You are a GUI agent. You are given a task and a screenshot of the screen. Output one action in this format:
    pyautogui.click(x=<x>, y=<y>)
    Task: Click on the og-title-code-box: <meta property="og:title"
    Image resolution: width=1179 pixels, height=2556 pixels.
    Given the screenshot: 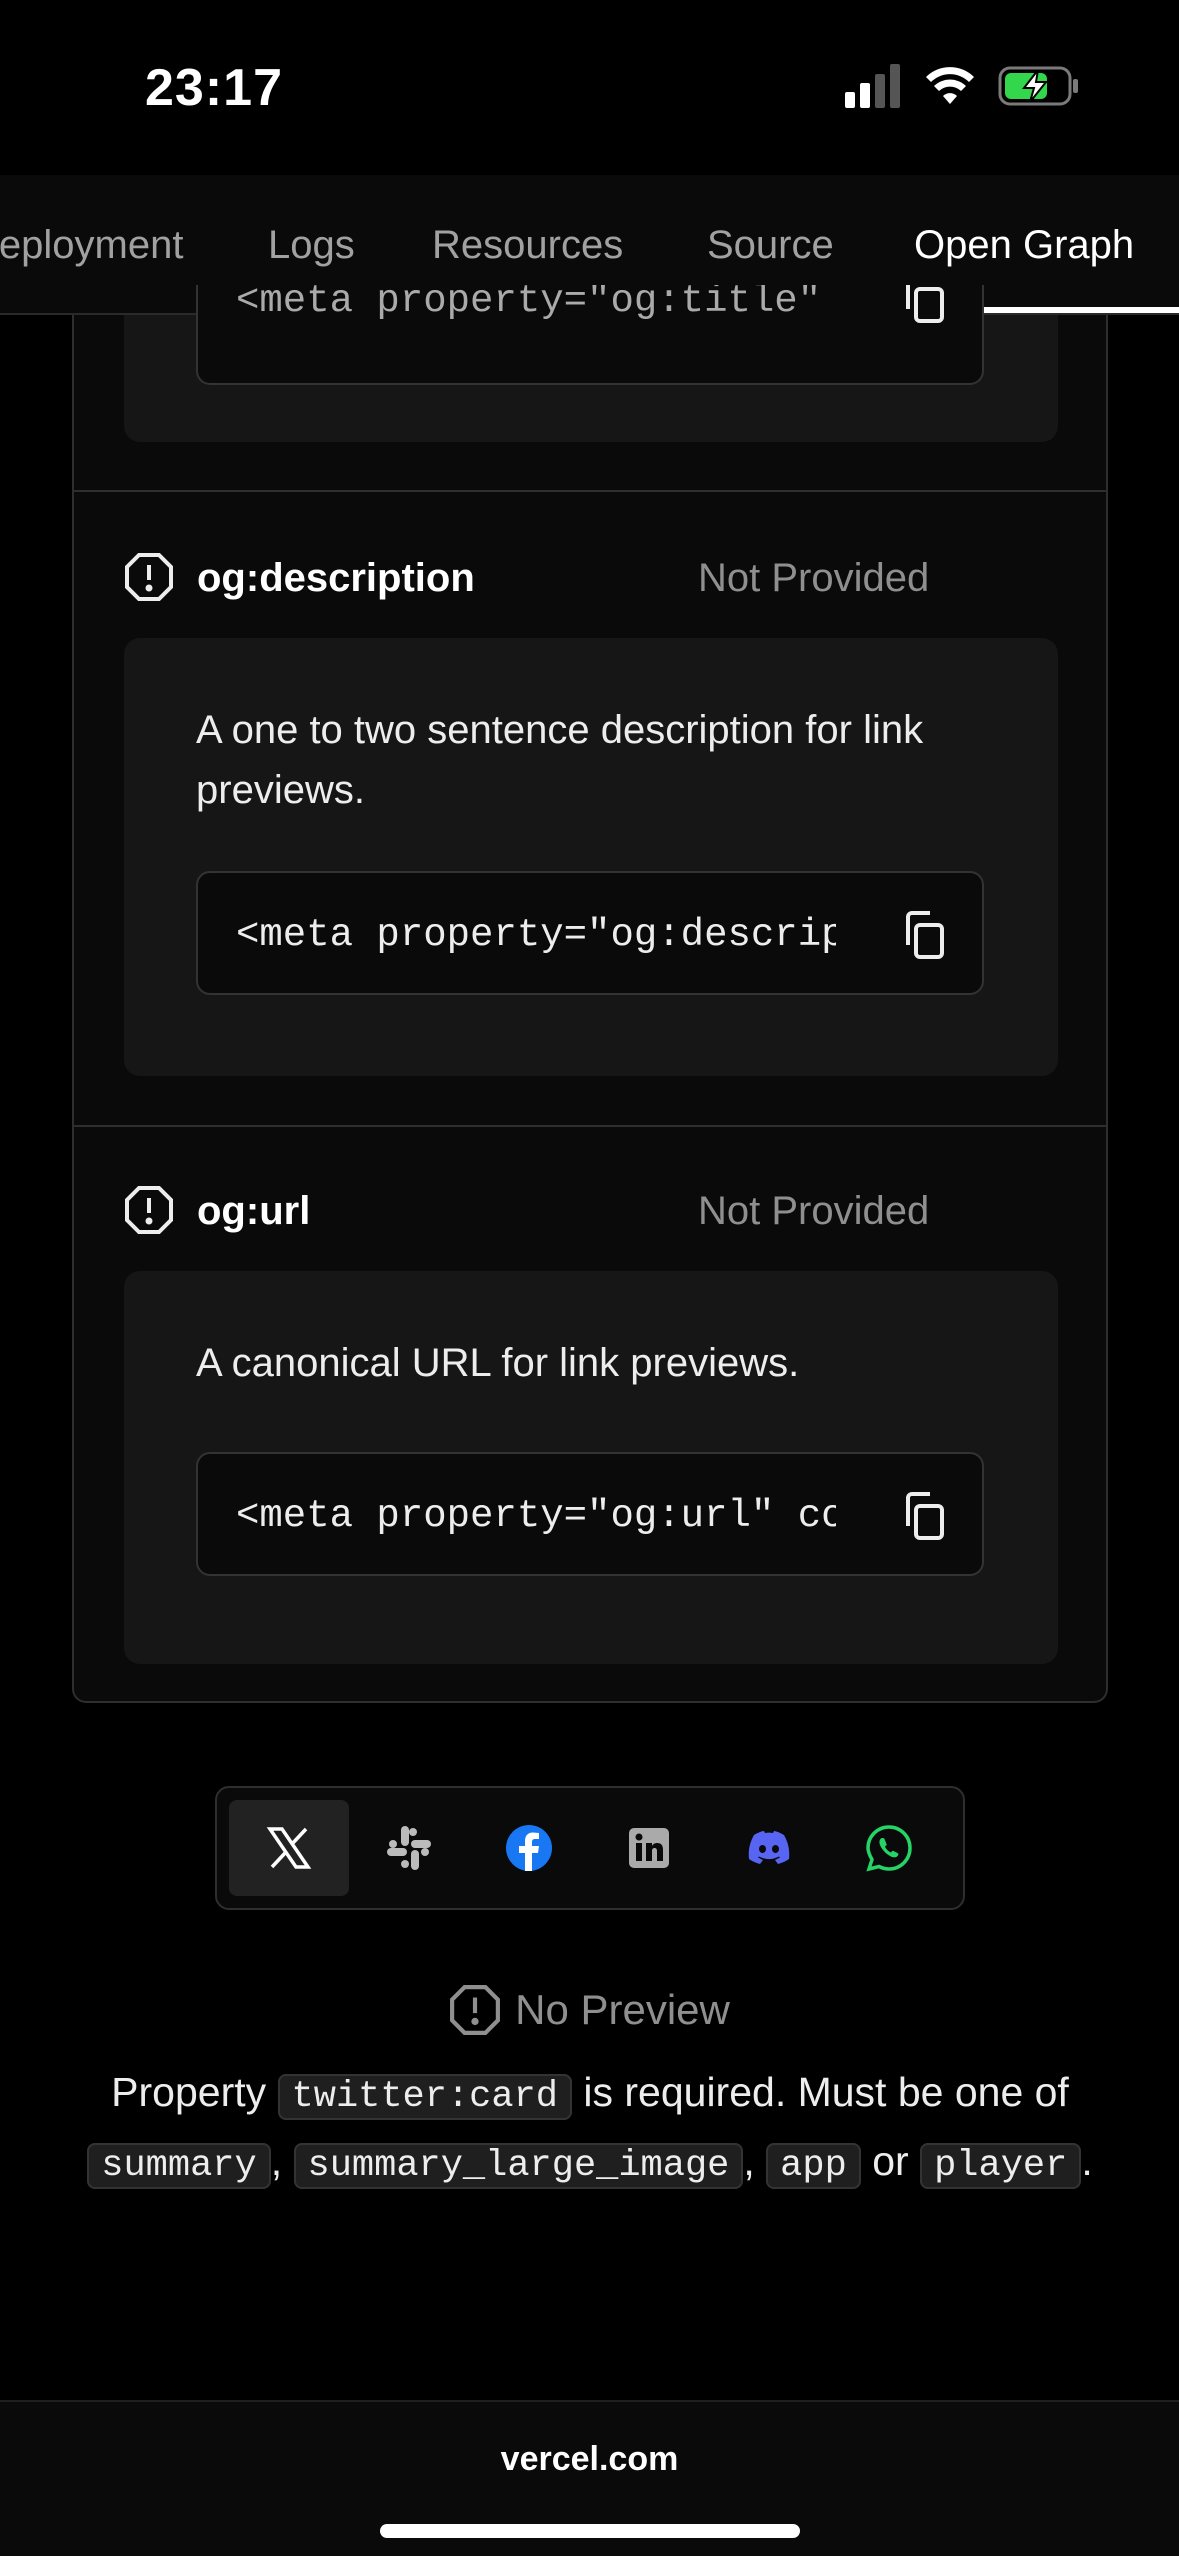 What is the action you would take?
    pyautogui.click(x=590, y=335)
    